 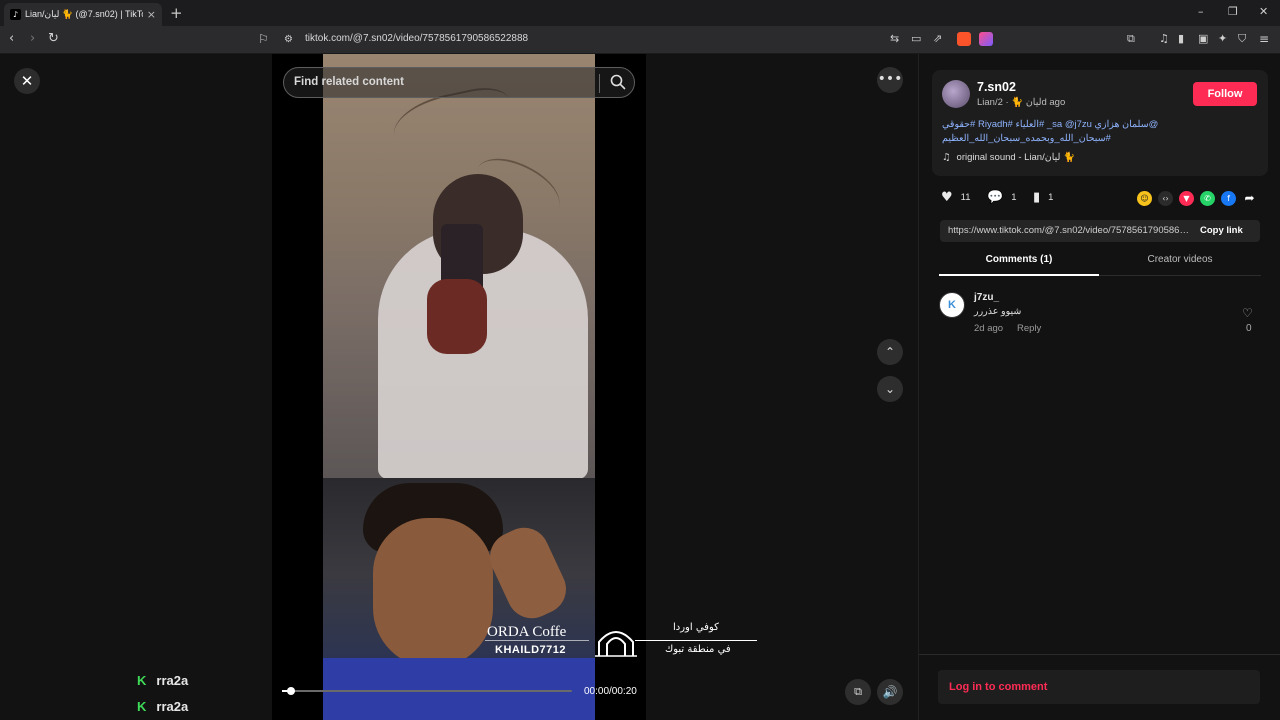 I want to click on save-count: 1, so click(x=1051, y=197).